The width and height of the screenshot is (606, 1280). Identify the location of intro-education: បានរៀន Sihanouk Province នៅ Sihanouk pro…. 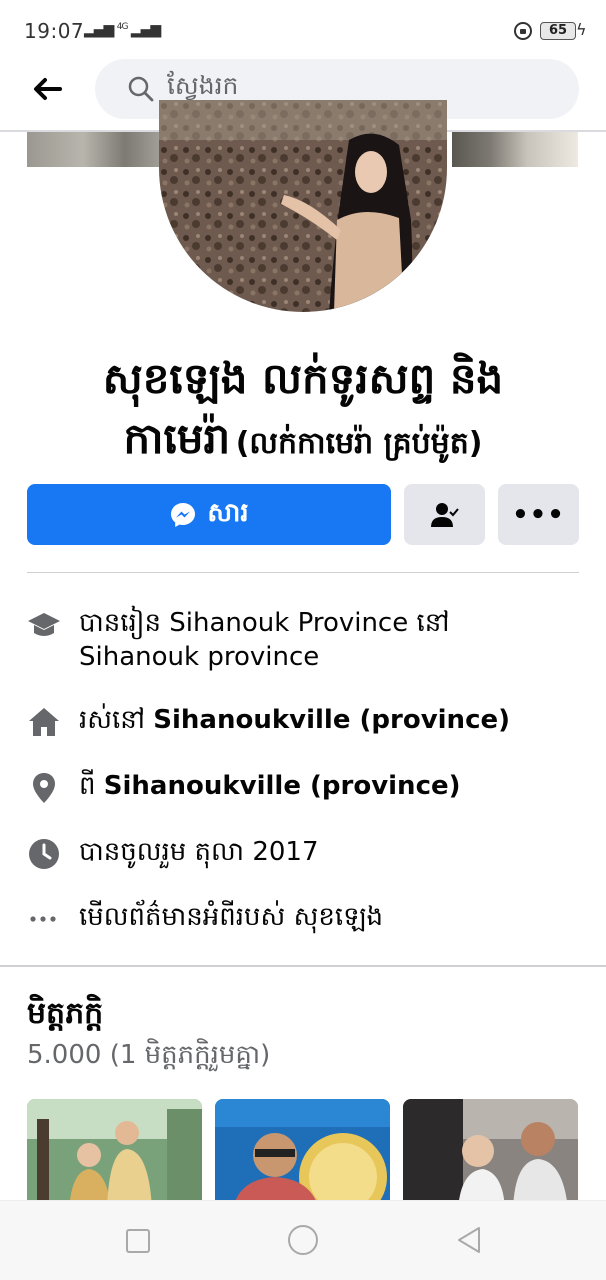
(303, 640).